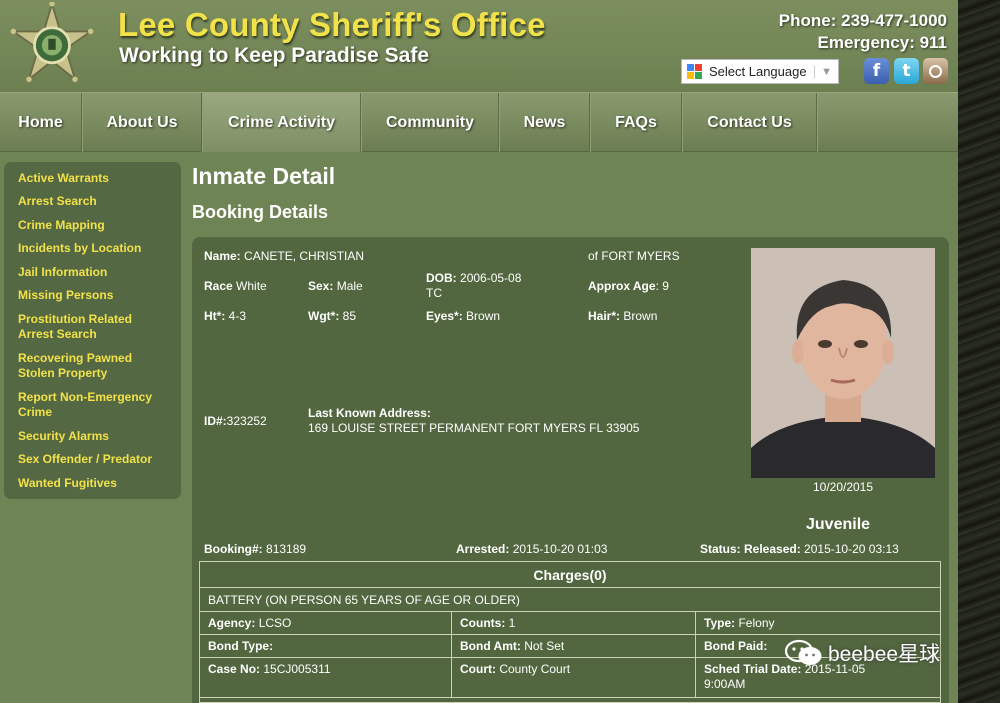  What do you see at coordinates (62, 272) in the screenshot?
I see `sidebar-item-jail-information: Jail Information` at bounding box center [62, 272].